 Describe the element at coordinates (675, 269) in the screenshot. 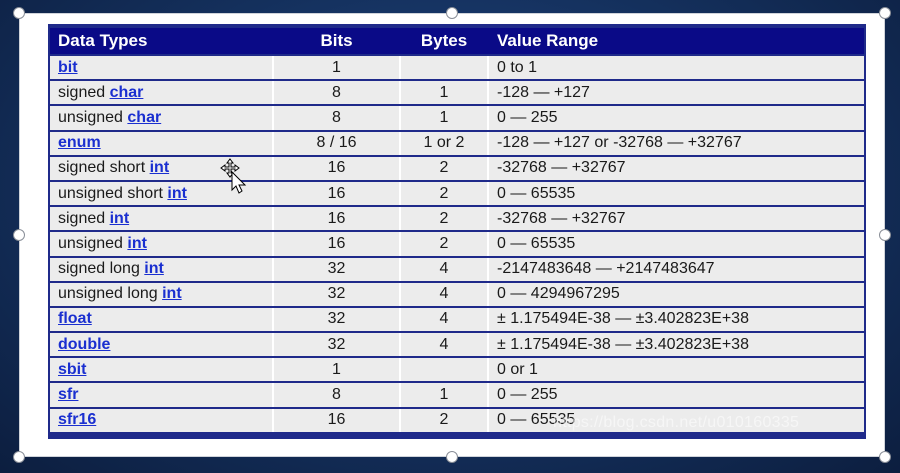

I see `cell-value-range: -2147483648 — +2147483647` at that location.